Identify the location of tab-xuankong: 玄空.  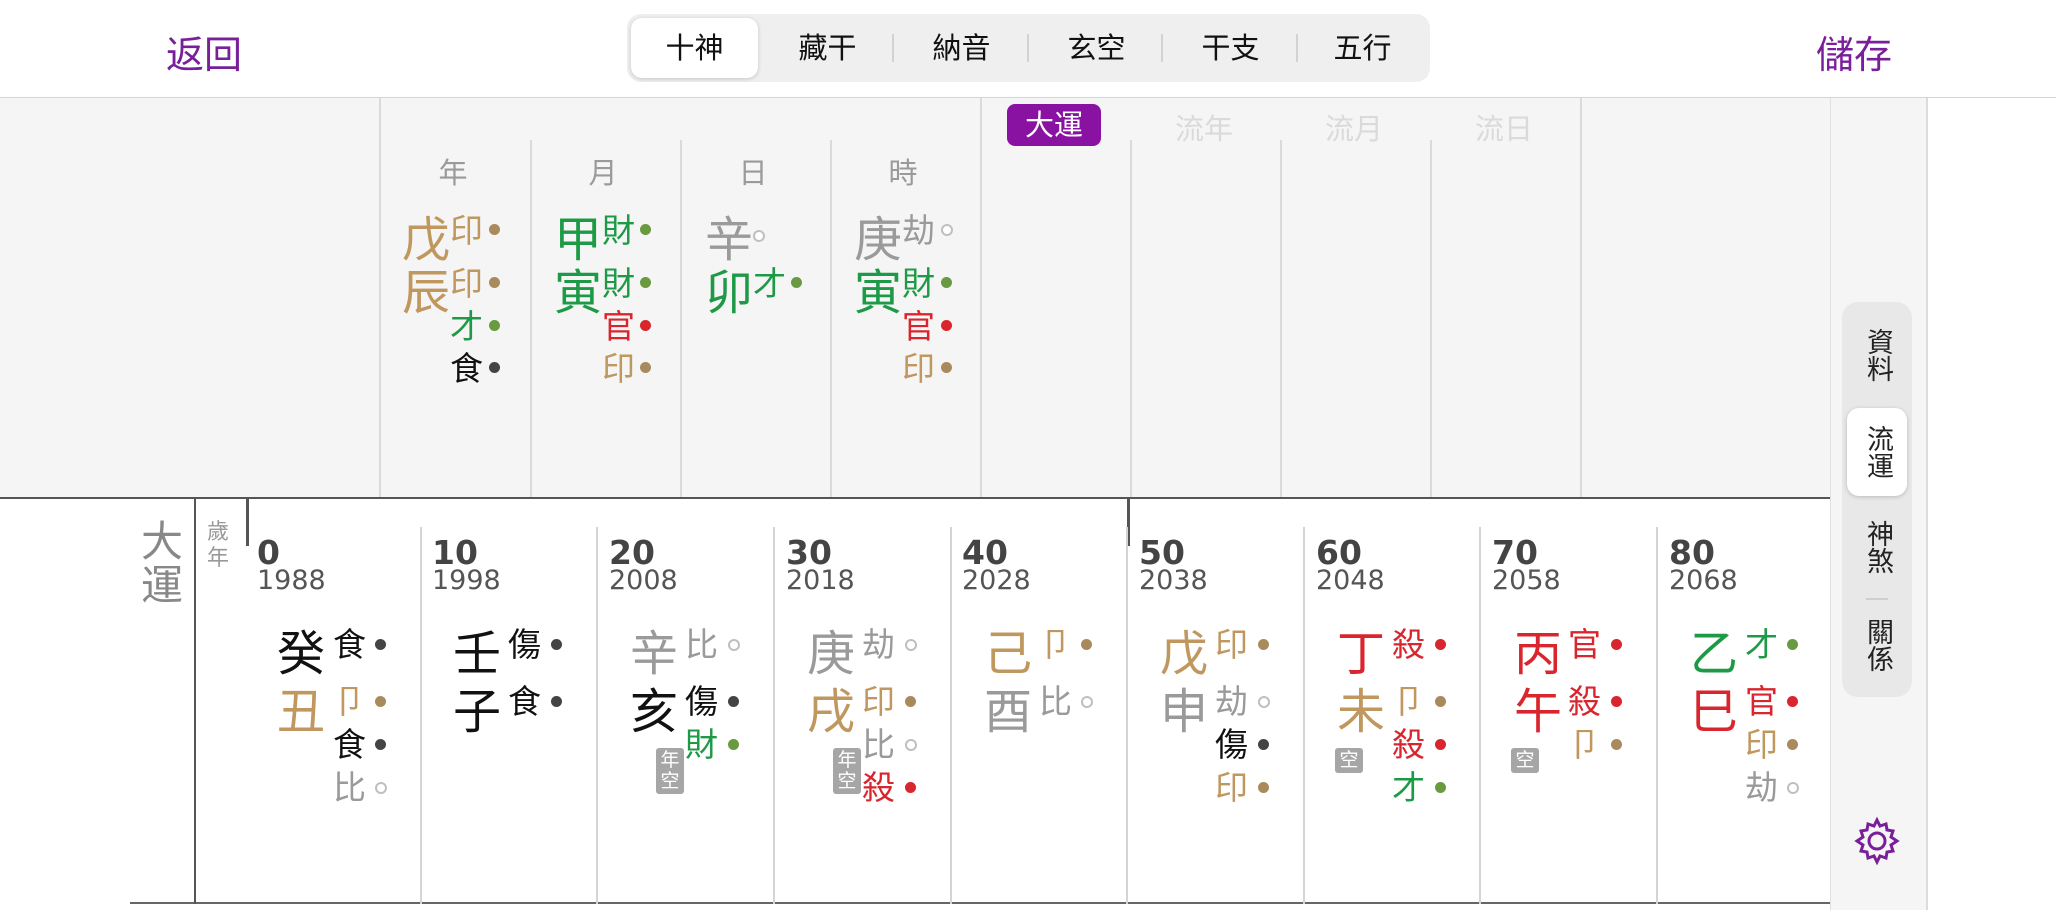
(1096, 48).